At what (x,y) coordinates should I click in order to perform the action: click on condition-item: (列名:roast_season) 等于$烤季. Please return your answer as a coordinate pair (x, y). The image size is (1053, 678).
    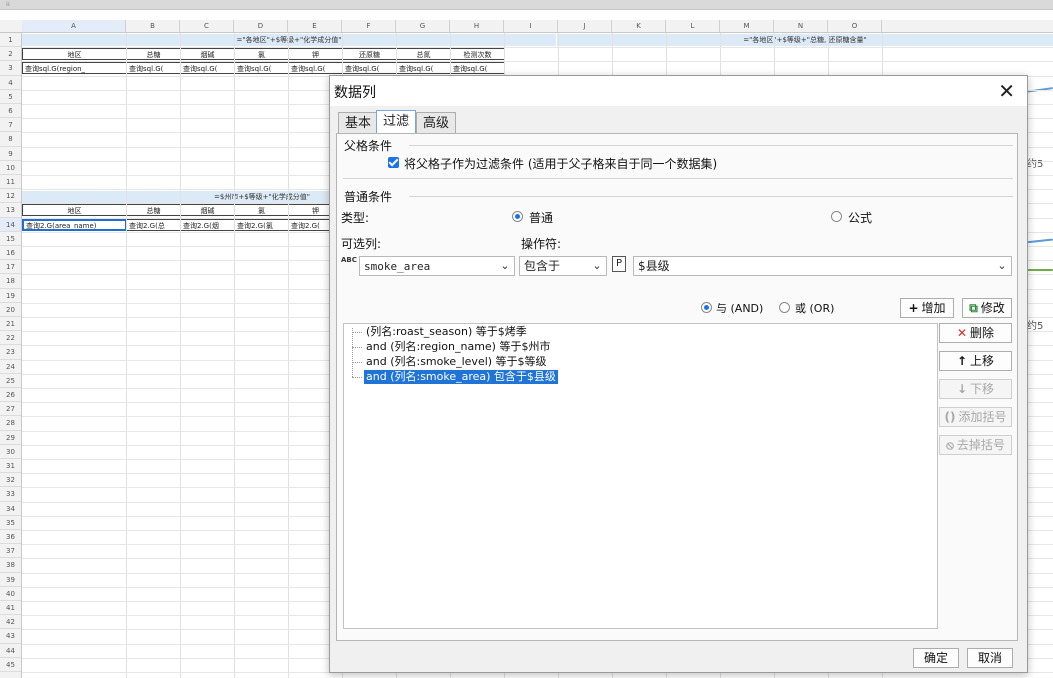
    Looking at the image, I should click on (446, 332).